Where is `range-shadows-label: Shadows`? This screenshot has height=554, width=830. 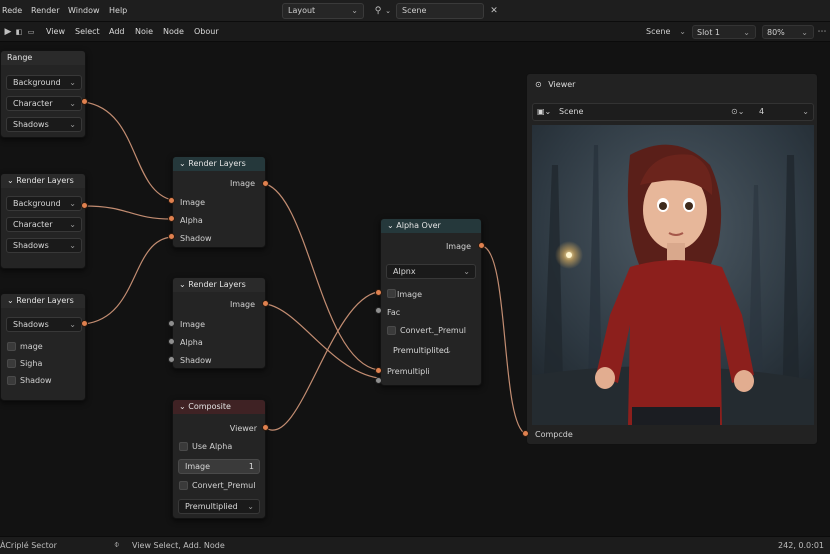
range-shadows-label: Shadows is located at coordinates (31, 124).